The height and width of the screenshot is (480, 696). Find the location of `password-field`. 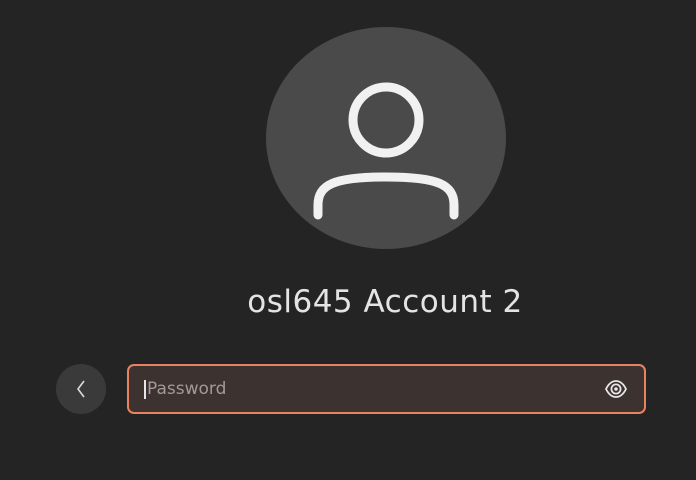

password-field is located at coordinates (386, 389).